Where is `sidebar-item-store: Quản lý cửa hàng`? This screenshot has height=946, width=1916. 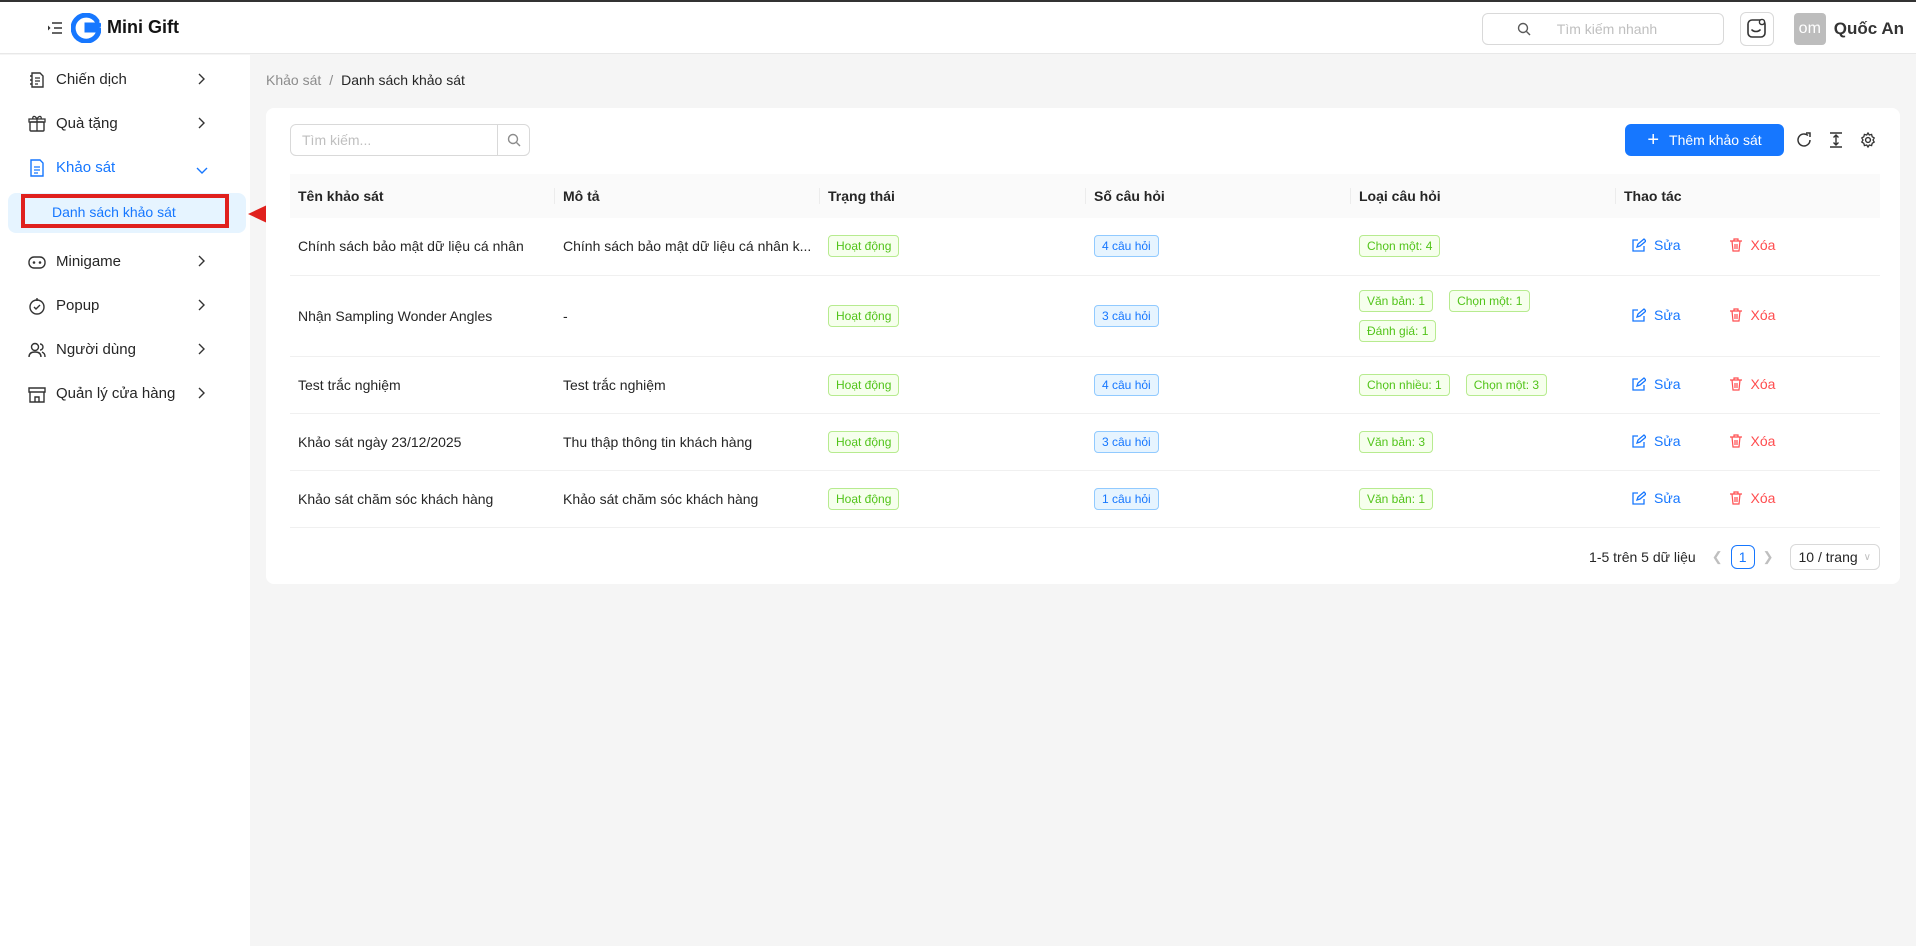
sidebar-item-store: Quản lý cửa hàng is located at coordinates (115, 393).